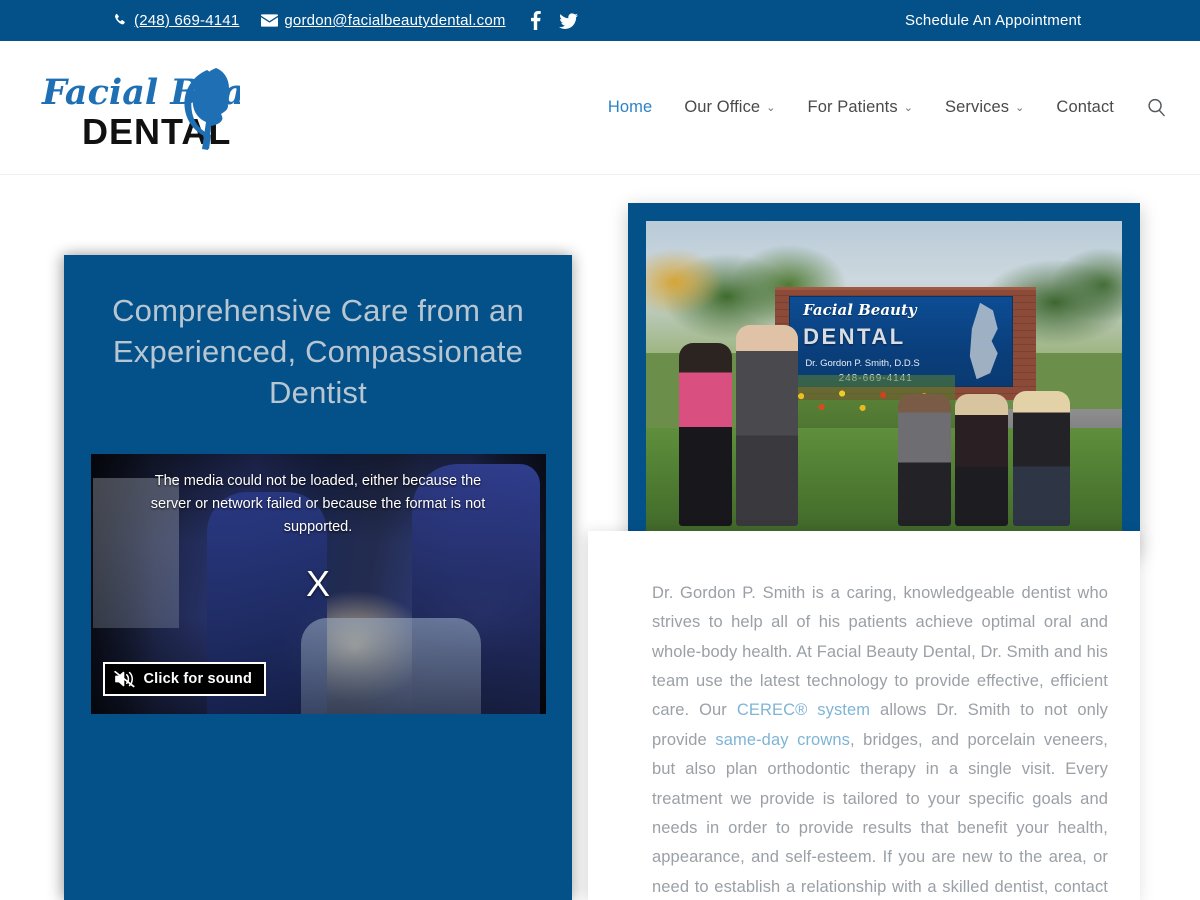 The image size is (1200, 900). I want to click on twitter-icon, so click(568, 20).